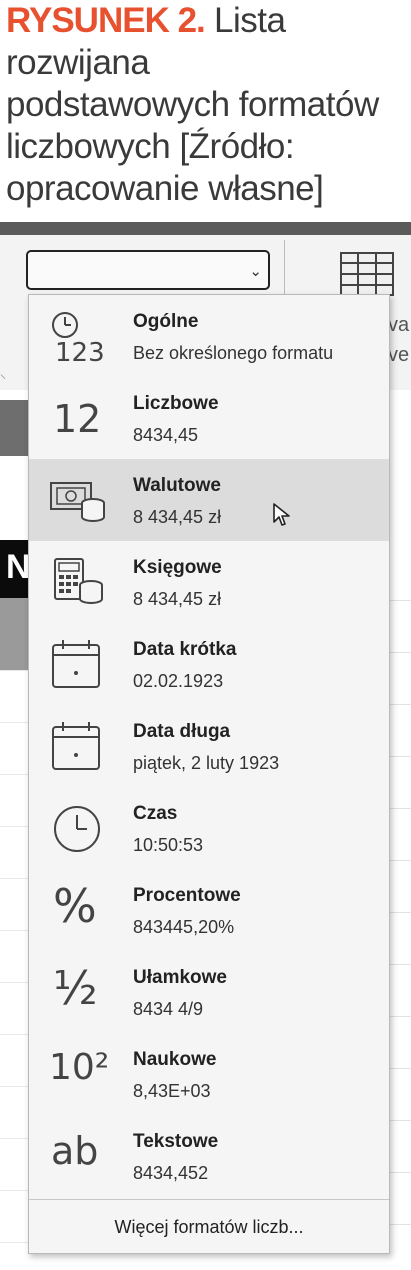 This screenshot has width=411, height=1270. What do you see at coordinates (182, 731) in the screenshot?
I see `format-label: Data długa` at bounding box center [182, 731].